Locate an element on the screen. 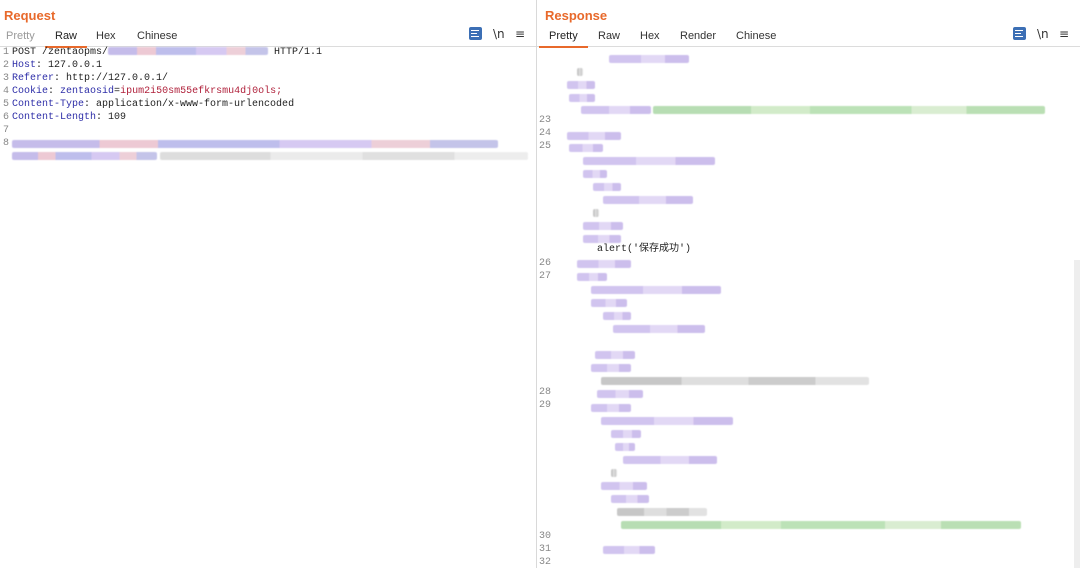 The width and height of the screenshot is (1080, 568). response-title: Response is located at coordinates (576, 15).